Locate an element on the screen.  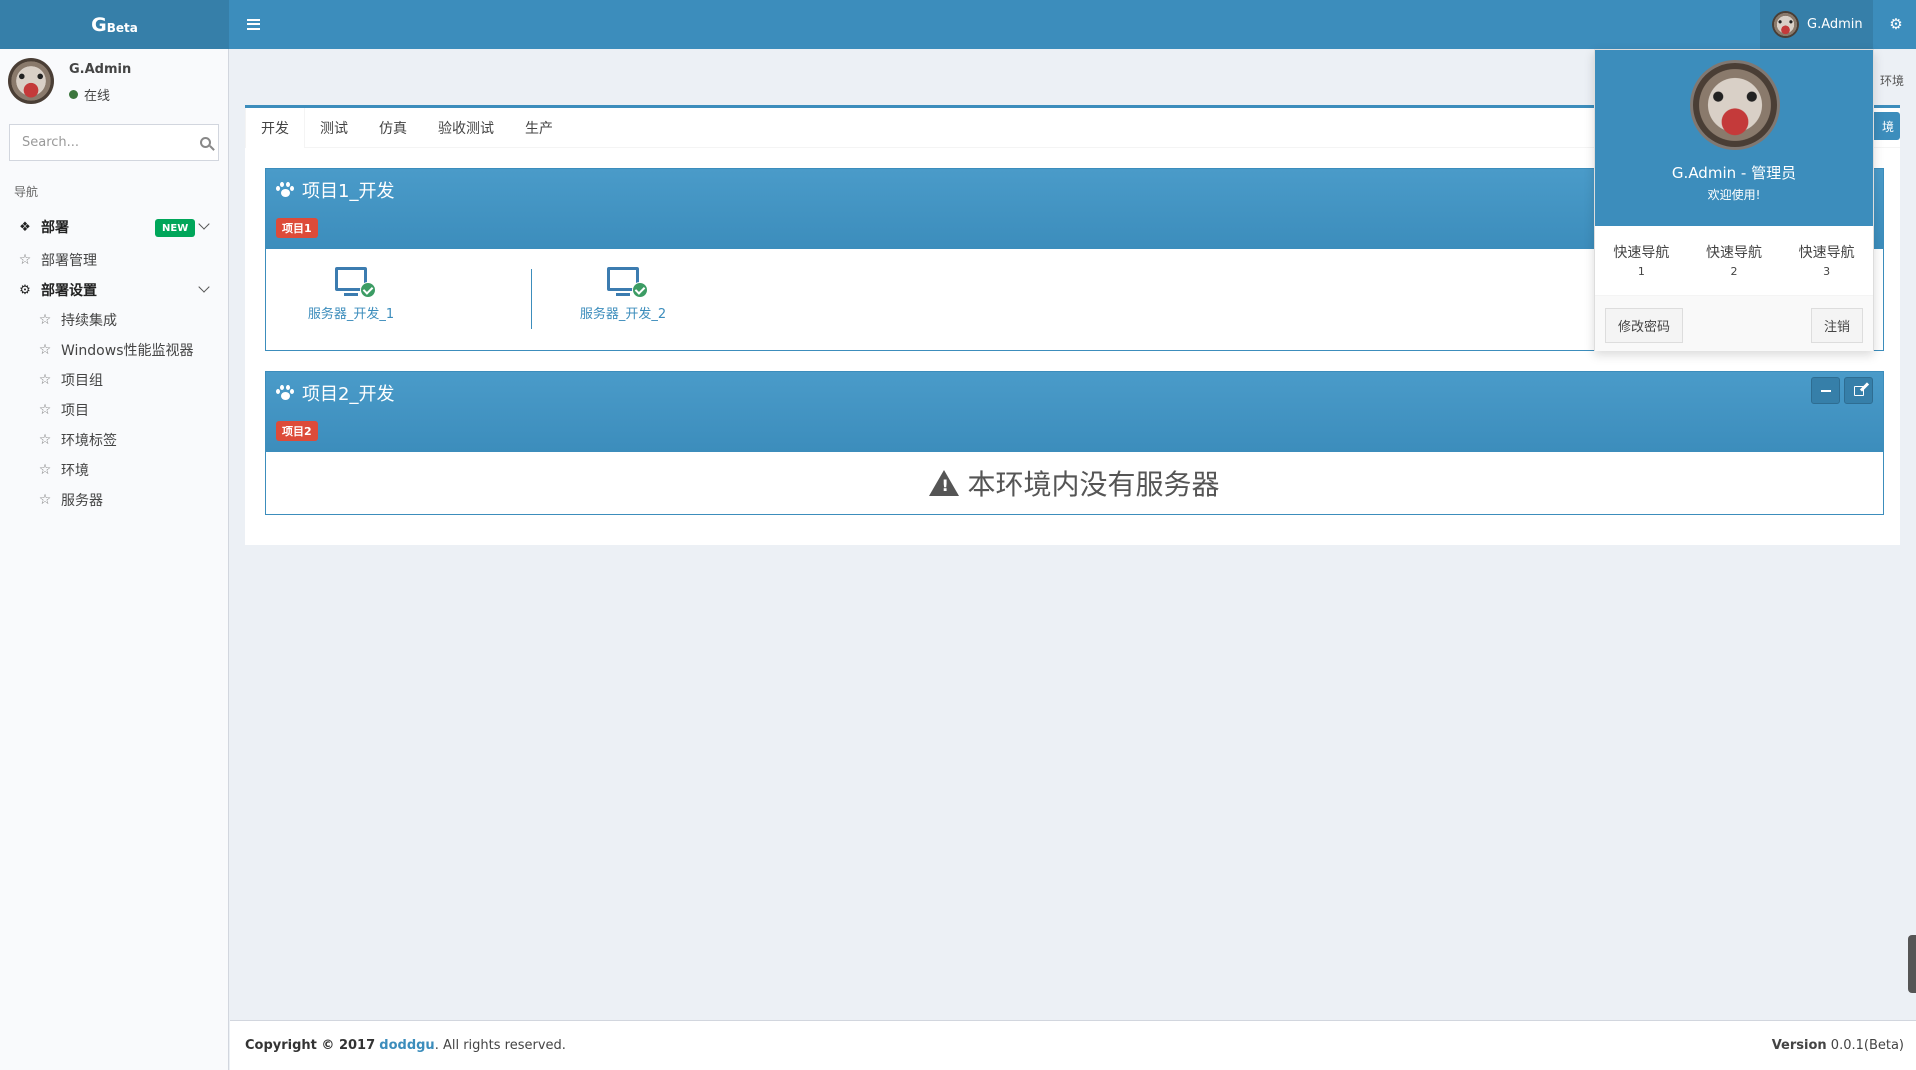
version-label: Version is located at coordinates (1799, 1045).